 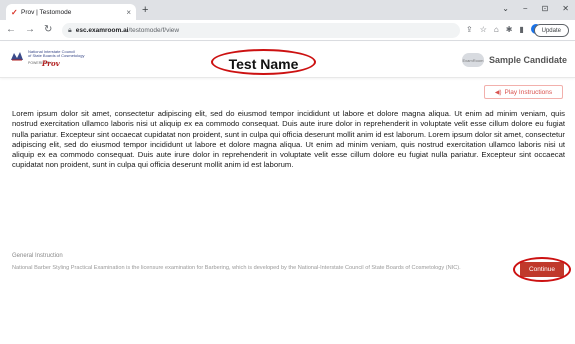 I want to click on window-close-icon: ✕, so click(x=565, y=8).